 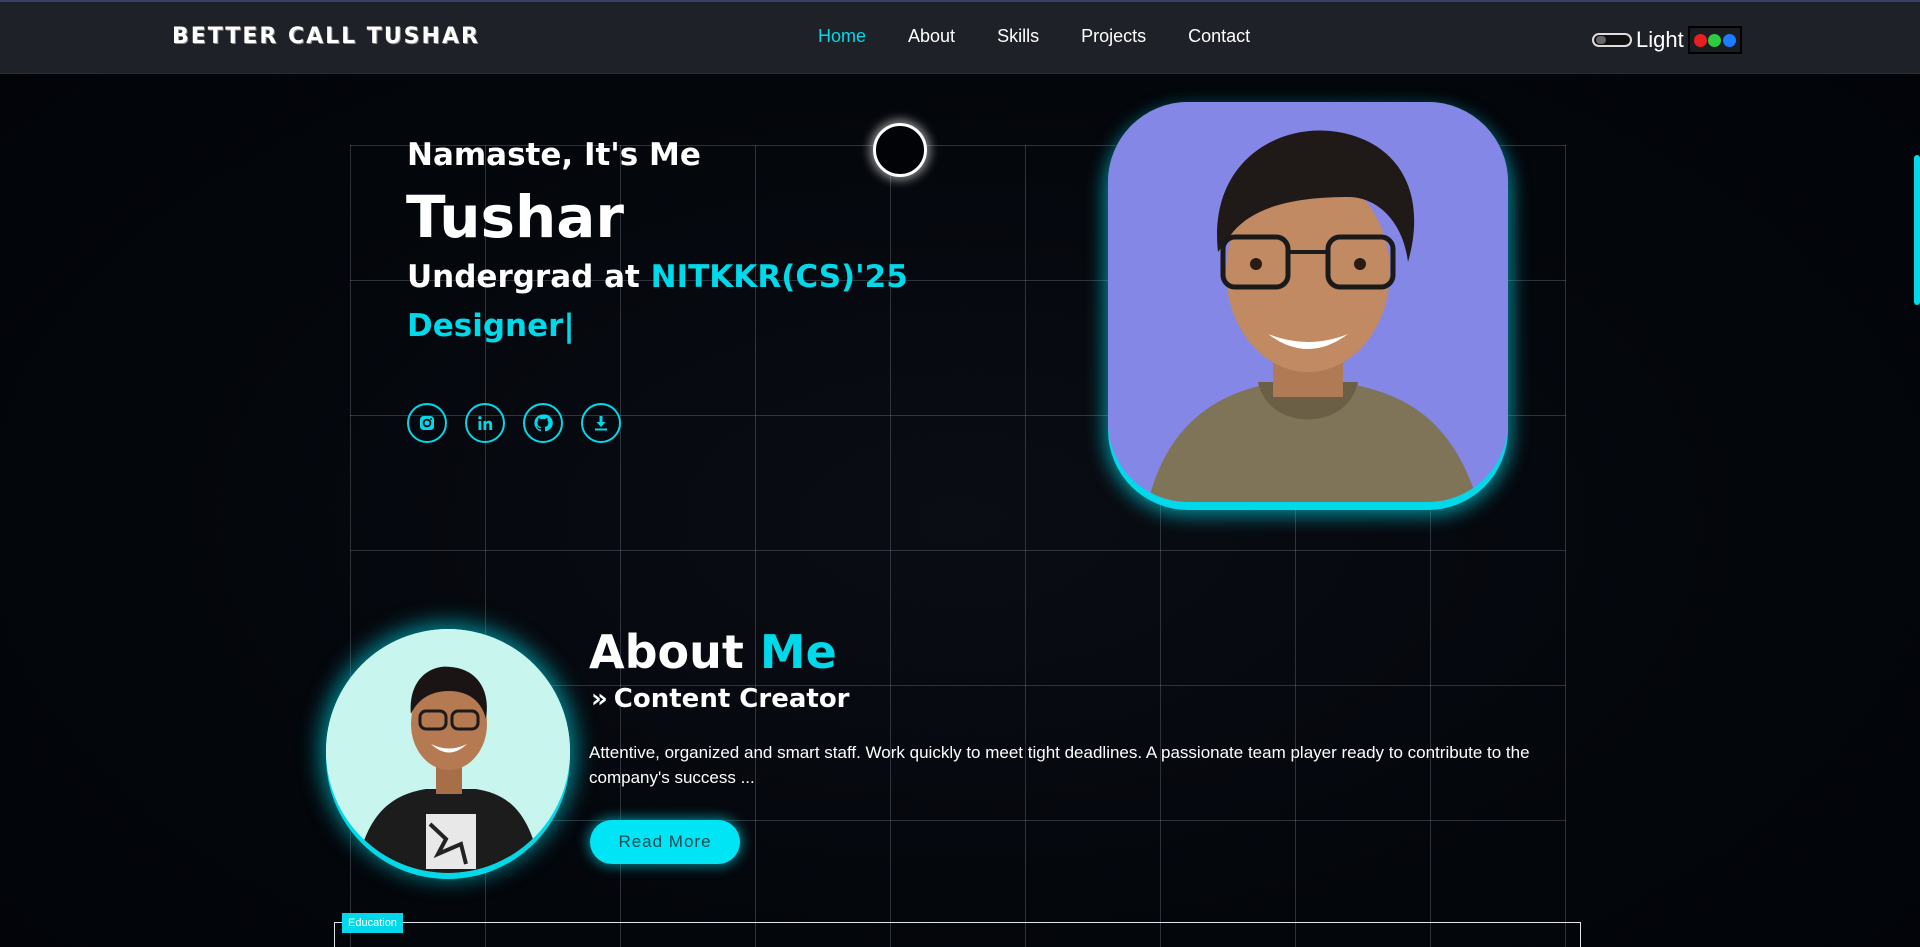 I want to click on about-title-highlight: Me, so click(x=798, y=652).